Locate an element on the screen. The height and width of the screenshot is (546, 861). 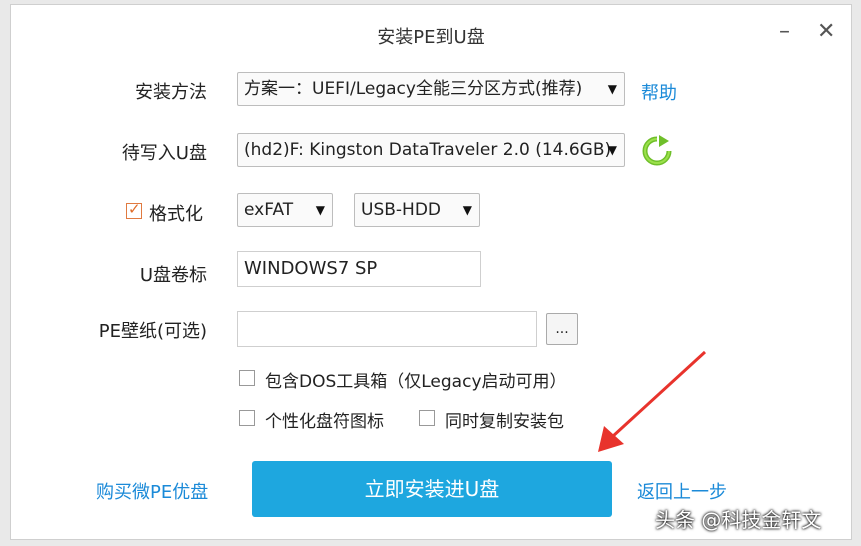
back-link: 返回上一步 is located at coordinates (682, 491).